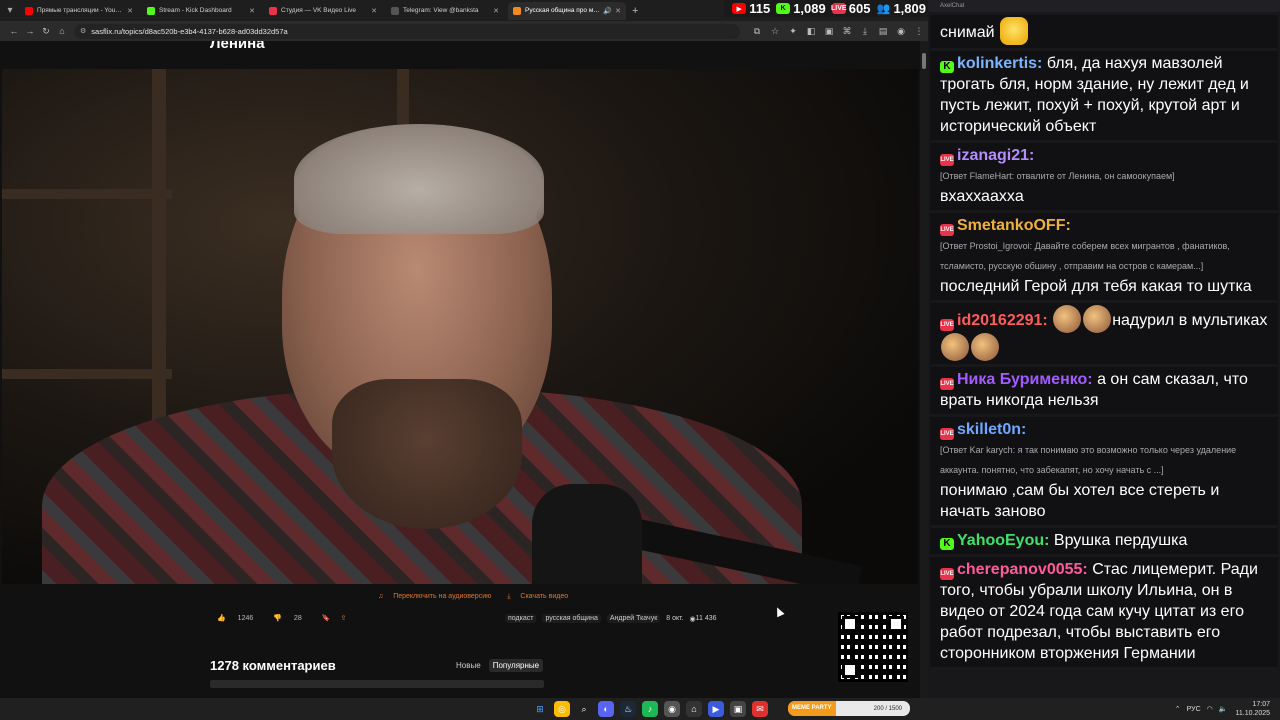 This screenshot has width=1280, height=720. I want to click on player-icon: ▶, so click(716, 709).